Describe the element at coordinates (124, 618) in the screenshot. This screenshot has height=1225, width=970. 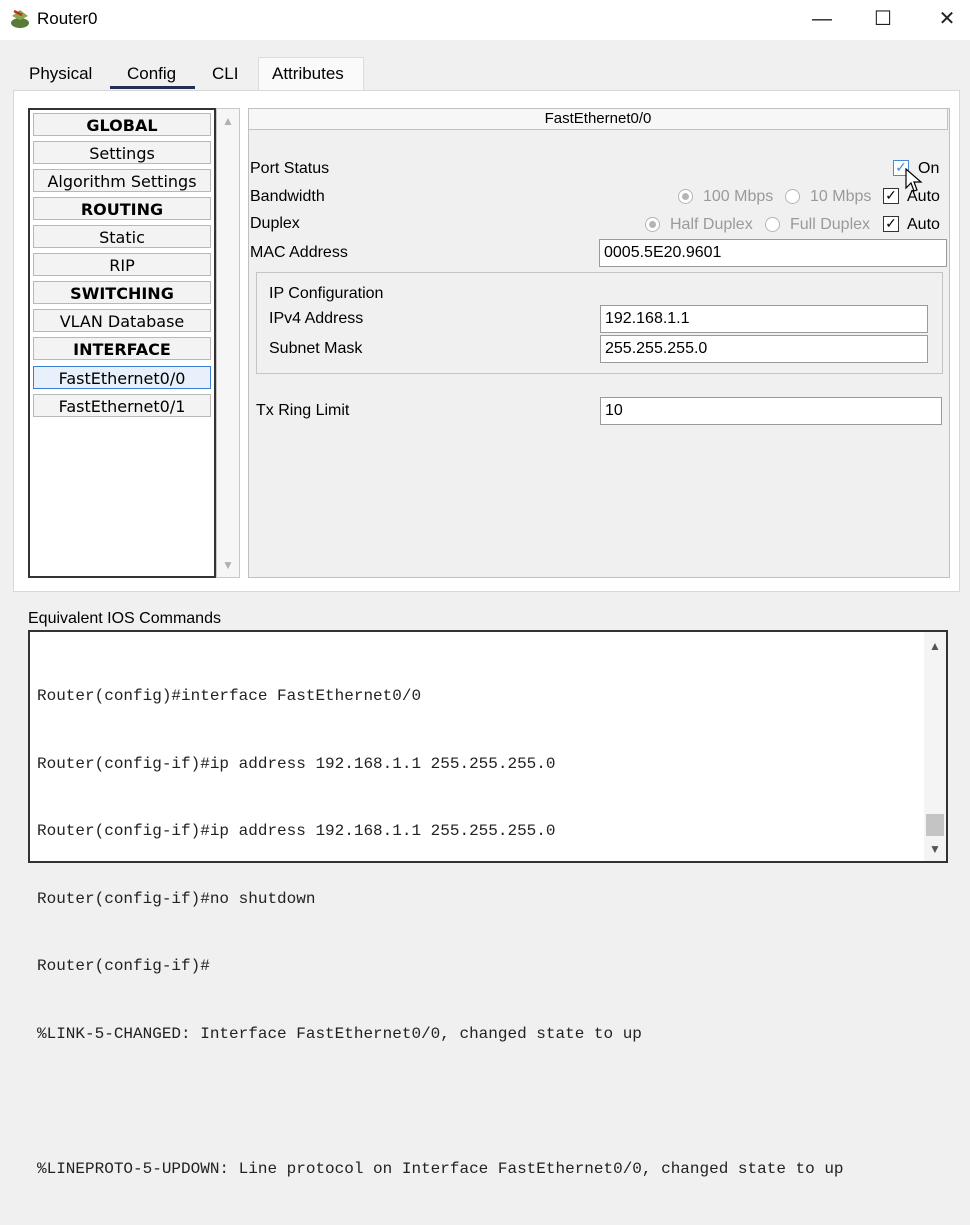
I see `ios-commands-label: Equivalent IOS Commands` at that location.